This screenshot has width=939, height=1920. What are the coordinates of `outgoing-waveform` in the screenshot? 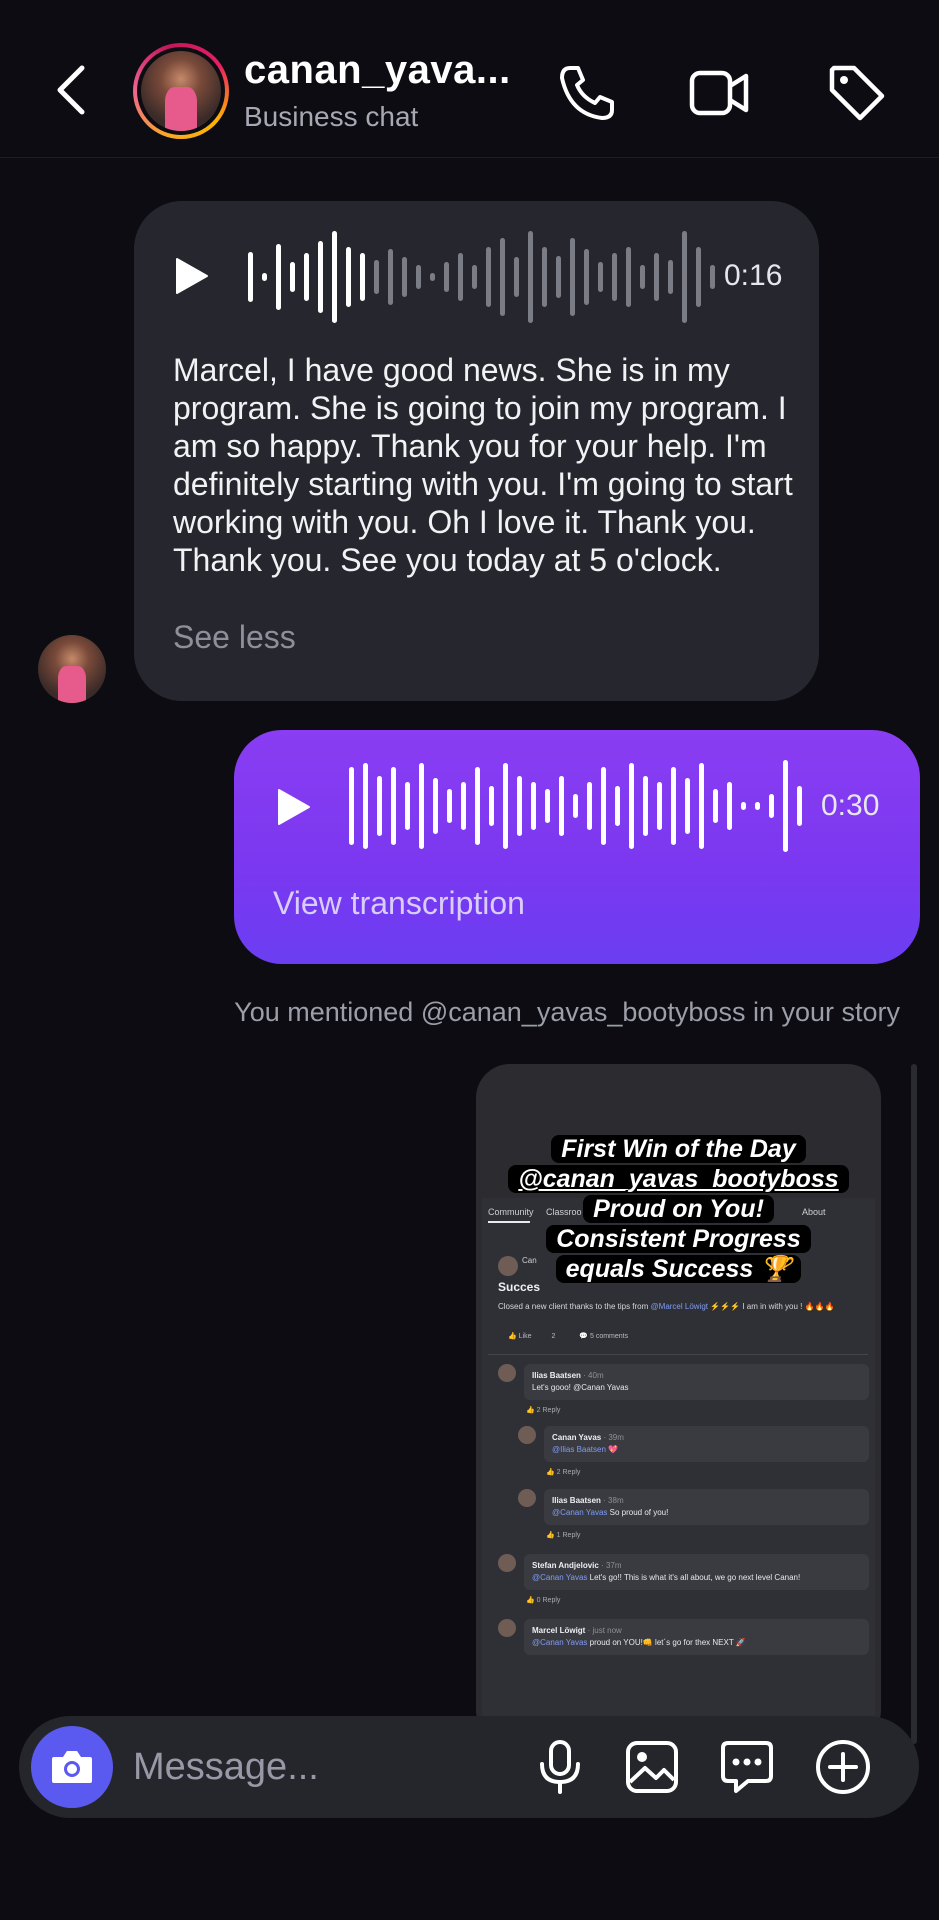 It's located at (580, 806).